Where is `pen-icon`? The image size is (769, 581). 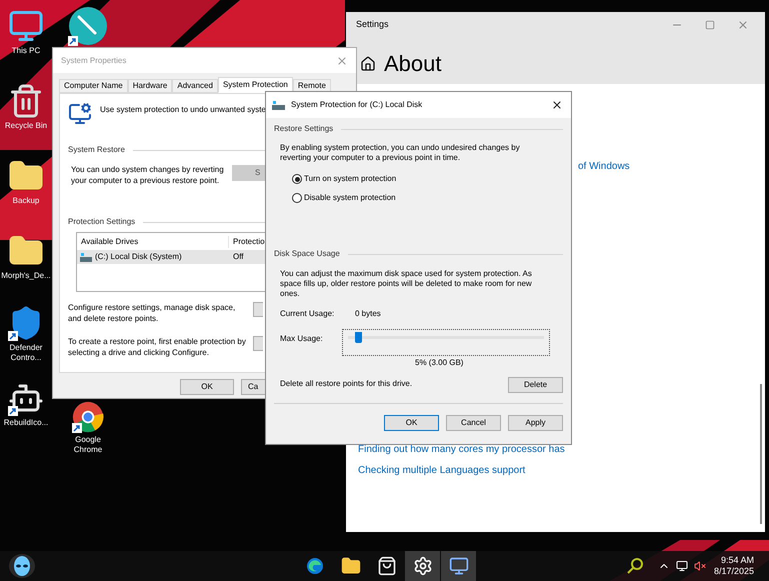 pen-icon is located at coordinates (88, 26).